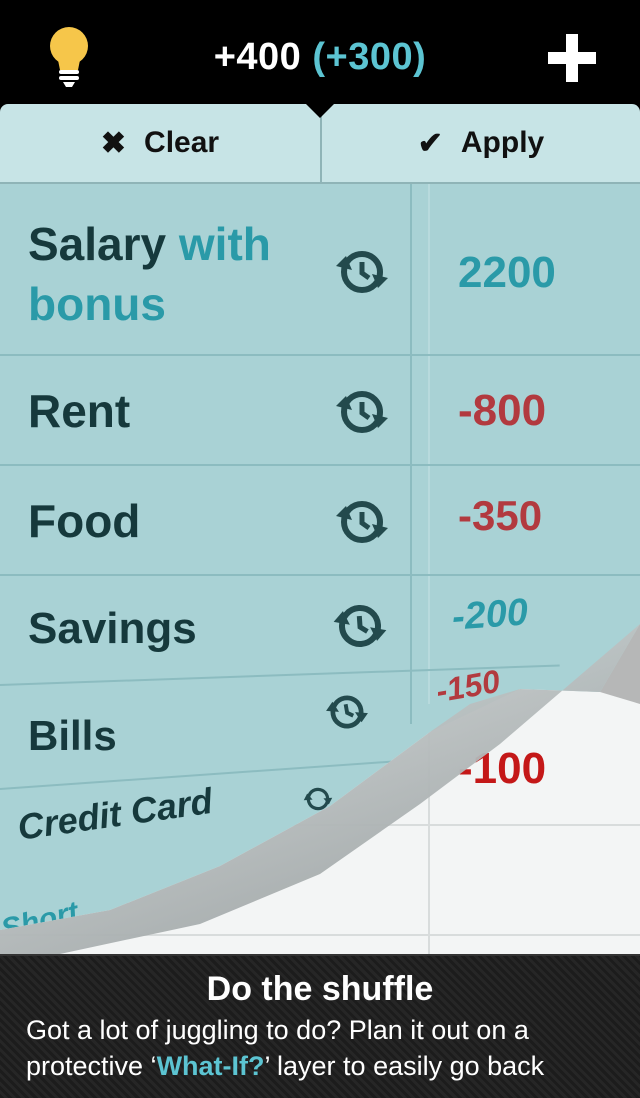 This screenshot has height=1098, width=640. I want to click on apply-button: ✔ Apply, so click(481, 143).